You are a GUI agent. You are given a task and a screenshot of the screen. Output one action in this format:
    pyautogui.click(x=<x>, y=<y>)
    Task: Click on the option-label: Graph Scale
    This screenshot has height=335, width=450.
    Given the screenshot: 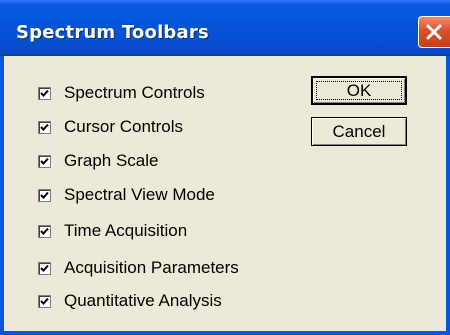 What is the action you would take?
    pyautogui.click(x=111, y=160)
    